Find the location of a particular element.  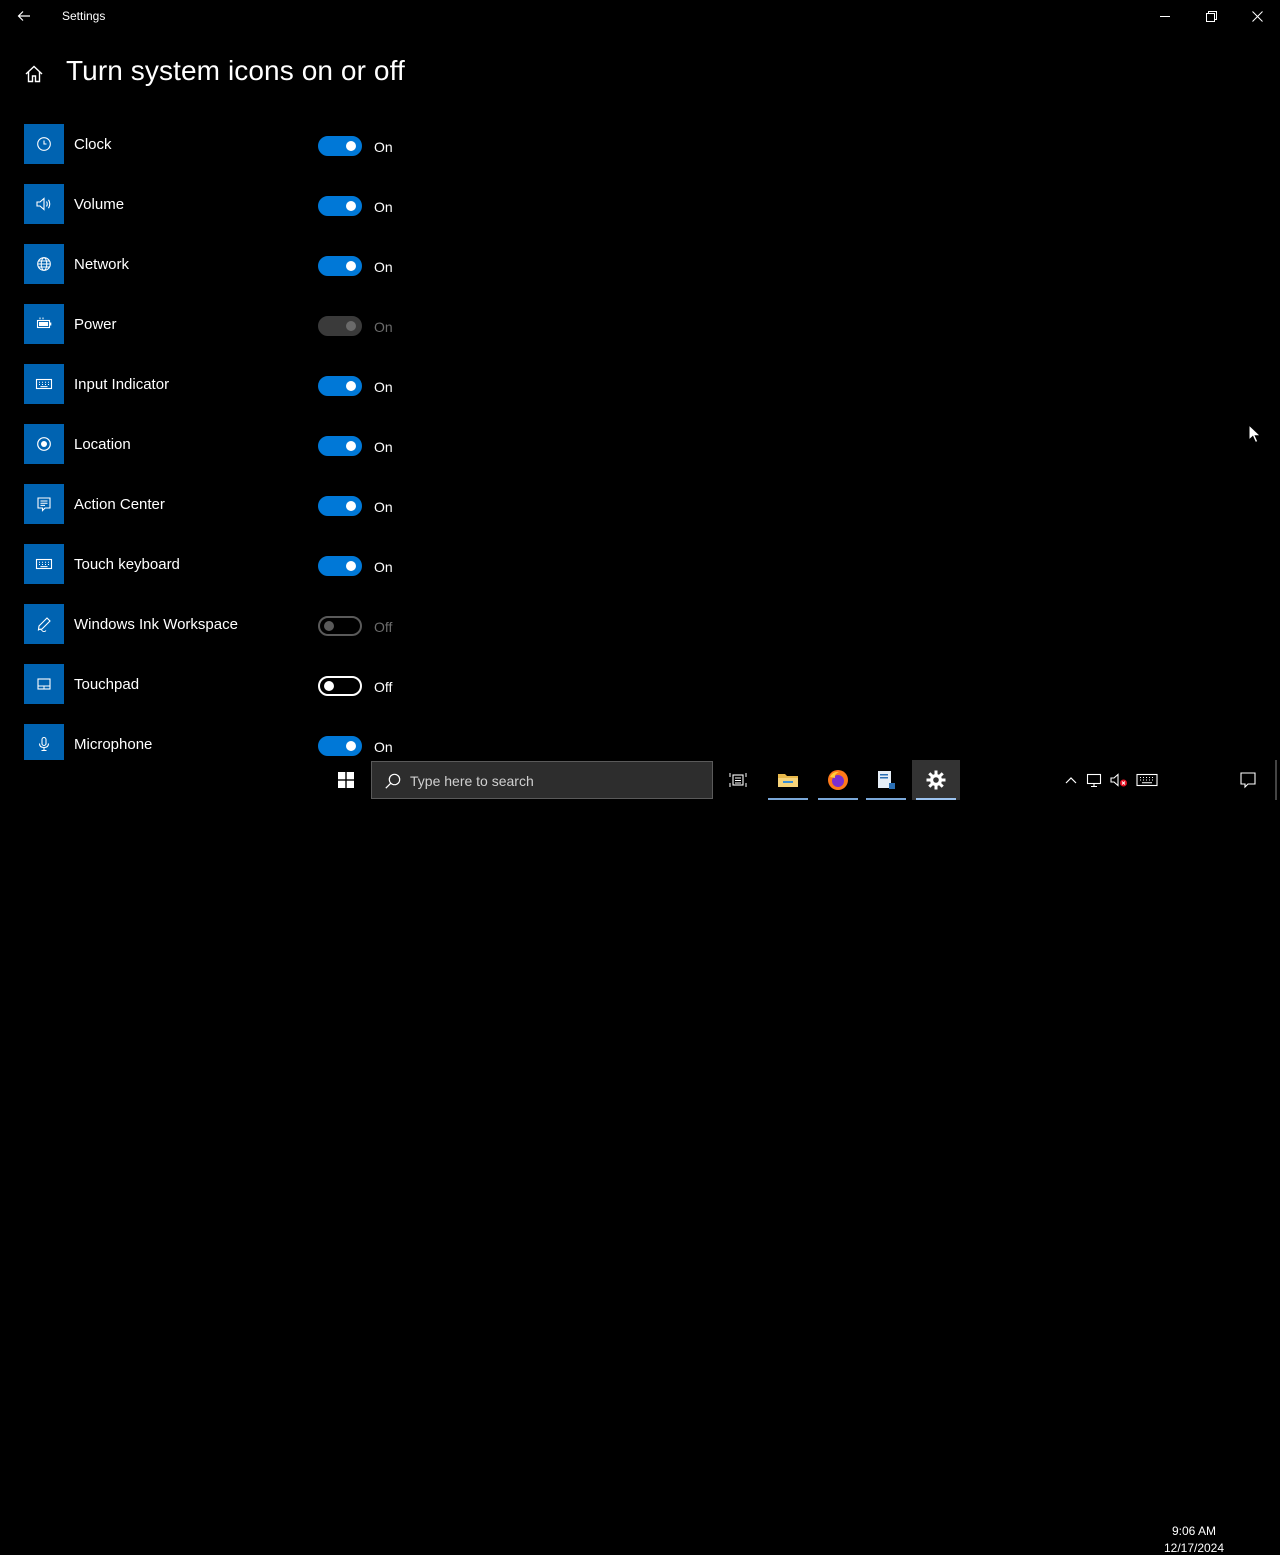

home-icon is located at coordinates (34, 74).